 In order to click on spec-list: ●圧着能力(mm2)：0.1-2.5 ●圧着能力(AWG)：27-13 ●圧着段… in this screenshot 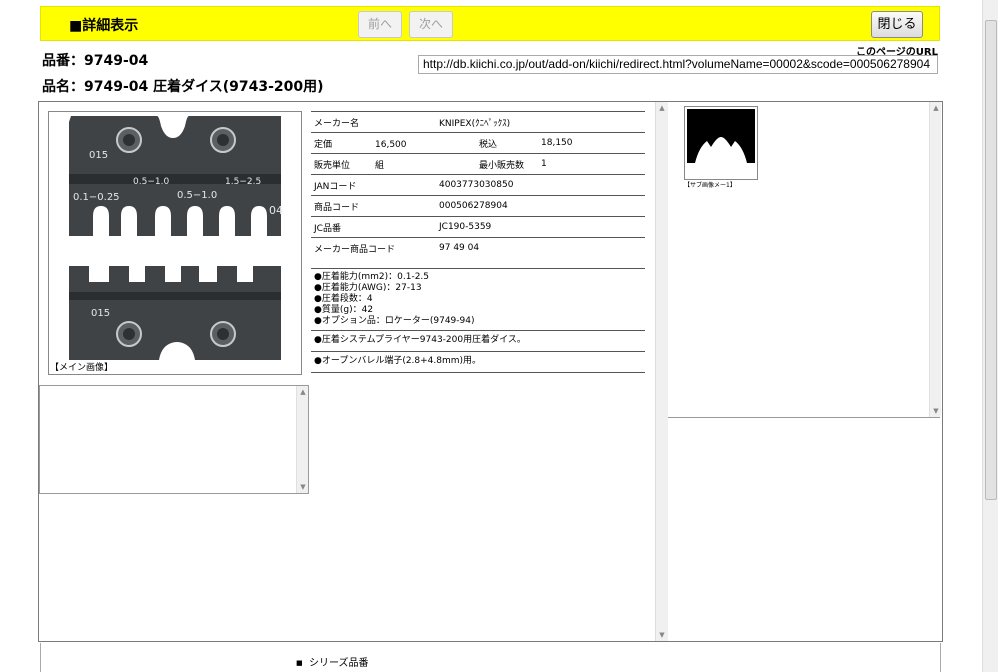, I will do `click(478, 300)`.